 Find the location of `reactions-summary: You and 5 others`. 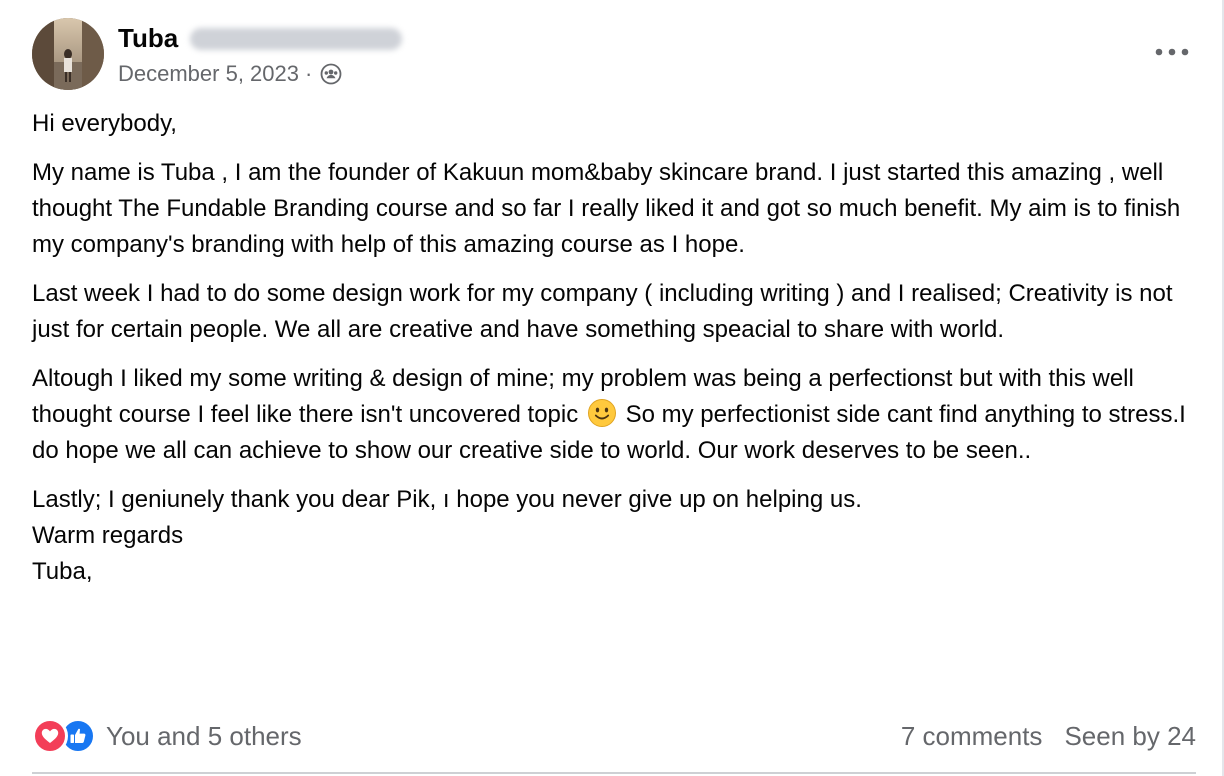

reactions-summary: You and 5 others is located at coordinates (167, 736).